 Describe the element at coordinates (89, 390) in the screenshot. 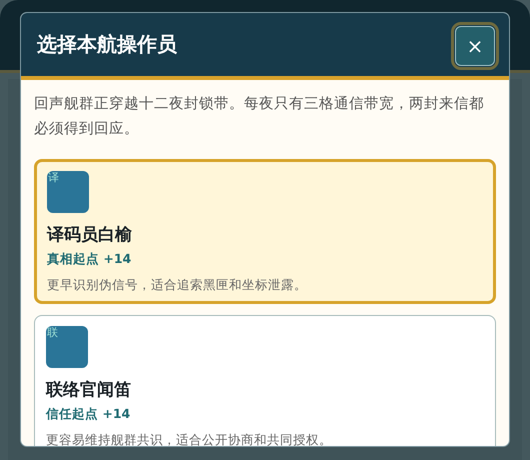

I see `operator-name: 联络官闻笛` at that location.